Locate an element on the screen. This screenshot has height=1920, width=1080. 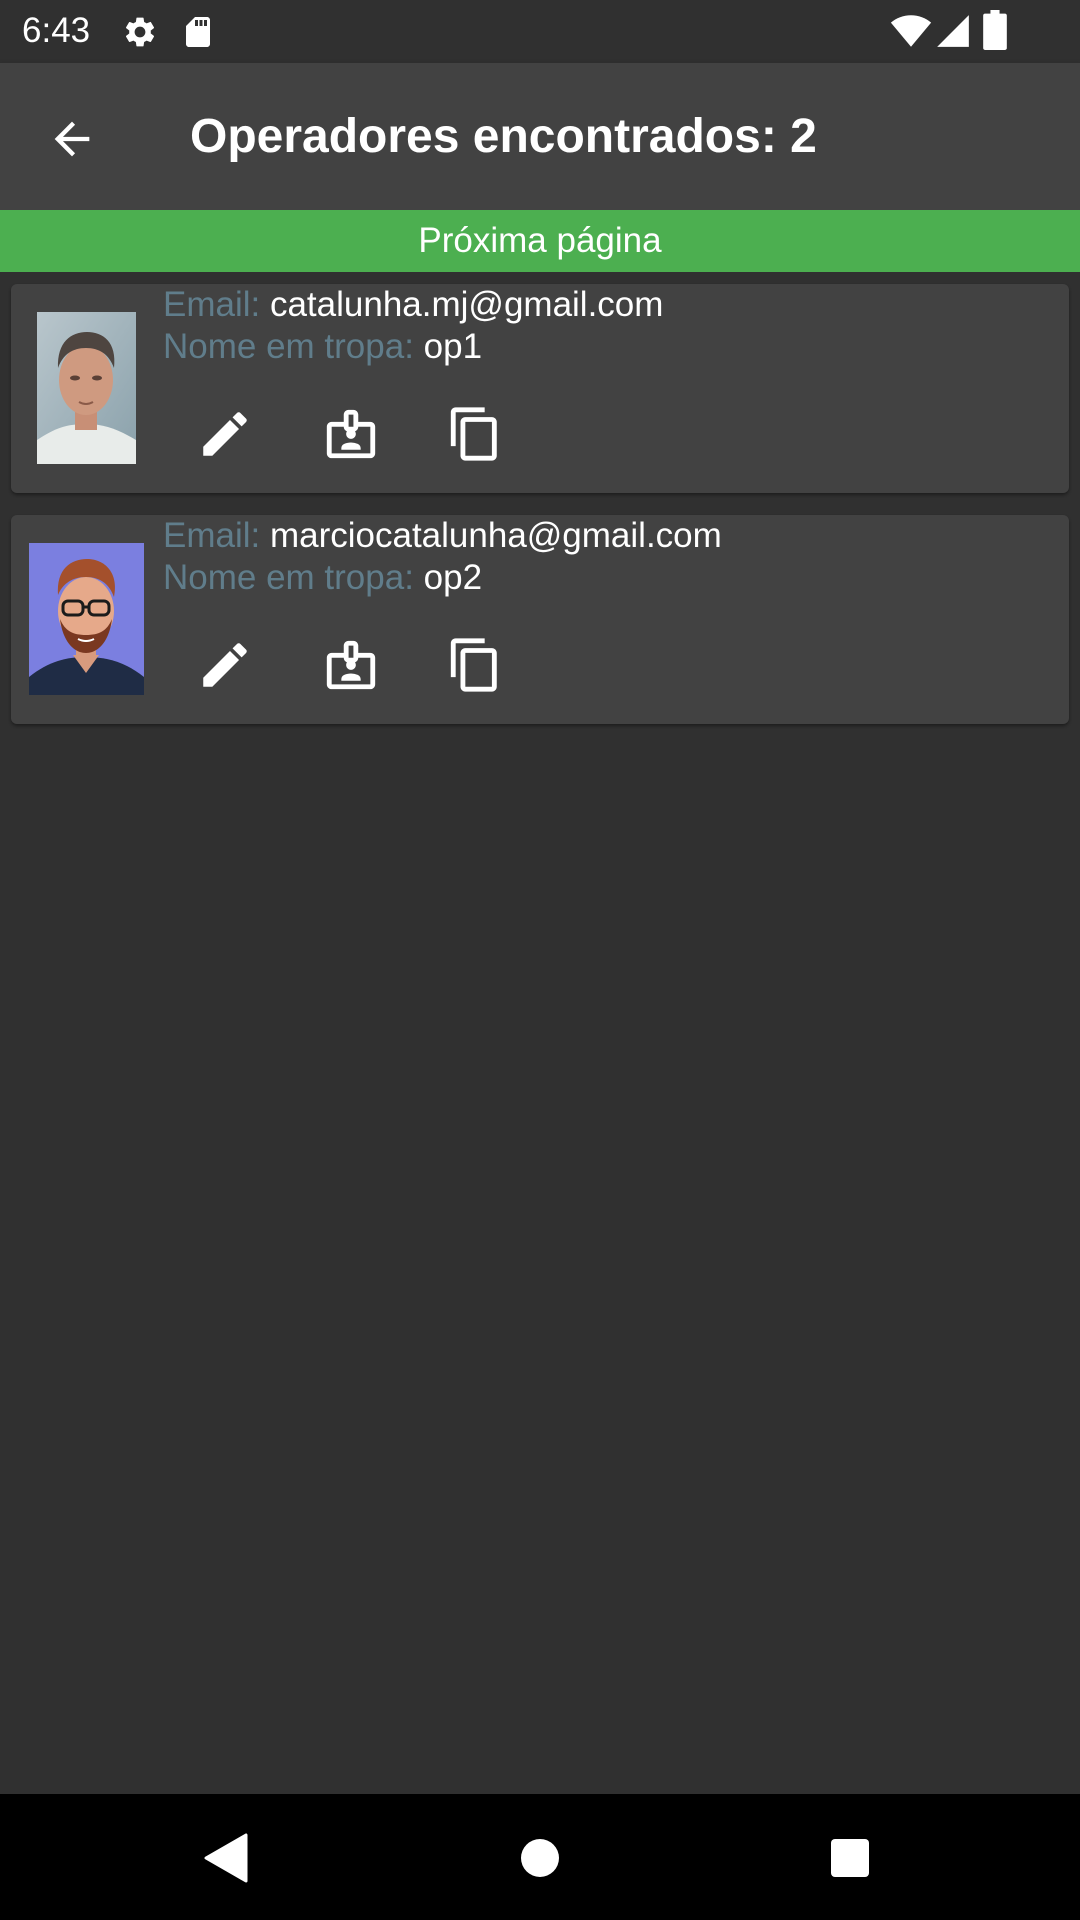
arrow-back-icon is located at coordinates (72, 139).